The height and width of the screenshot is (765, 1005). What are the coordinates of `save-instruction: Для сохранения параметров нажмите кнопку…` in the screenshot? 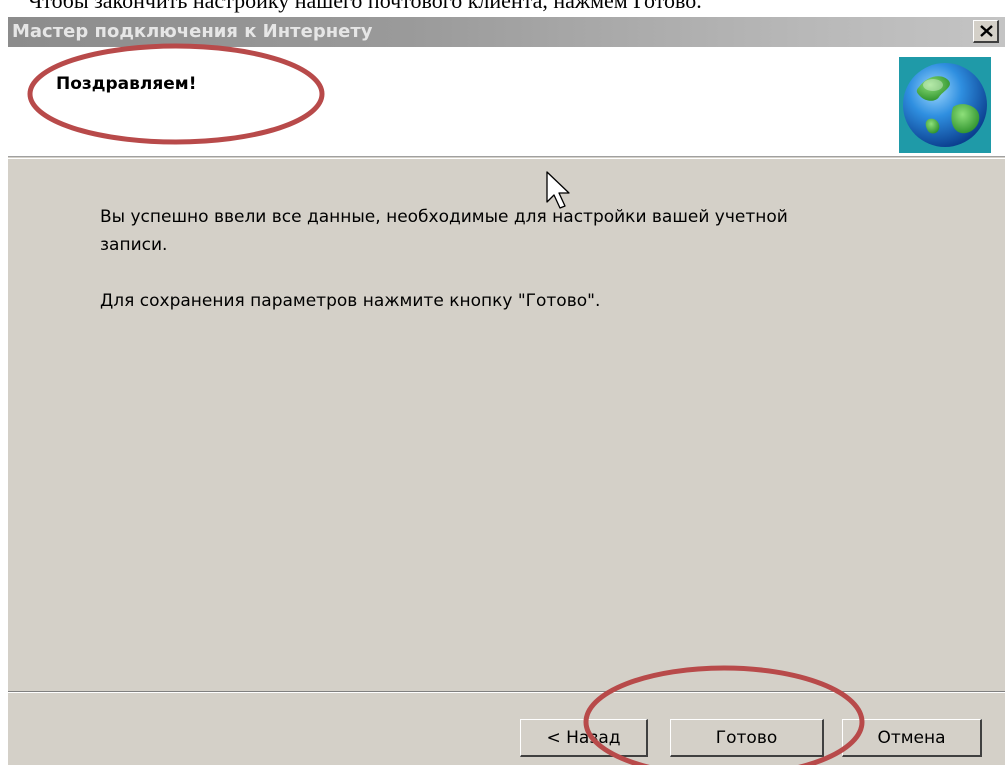 It's located at (350, 301).